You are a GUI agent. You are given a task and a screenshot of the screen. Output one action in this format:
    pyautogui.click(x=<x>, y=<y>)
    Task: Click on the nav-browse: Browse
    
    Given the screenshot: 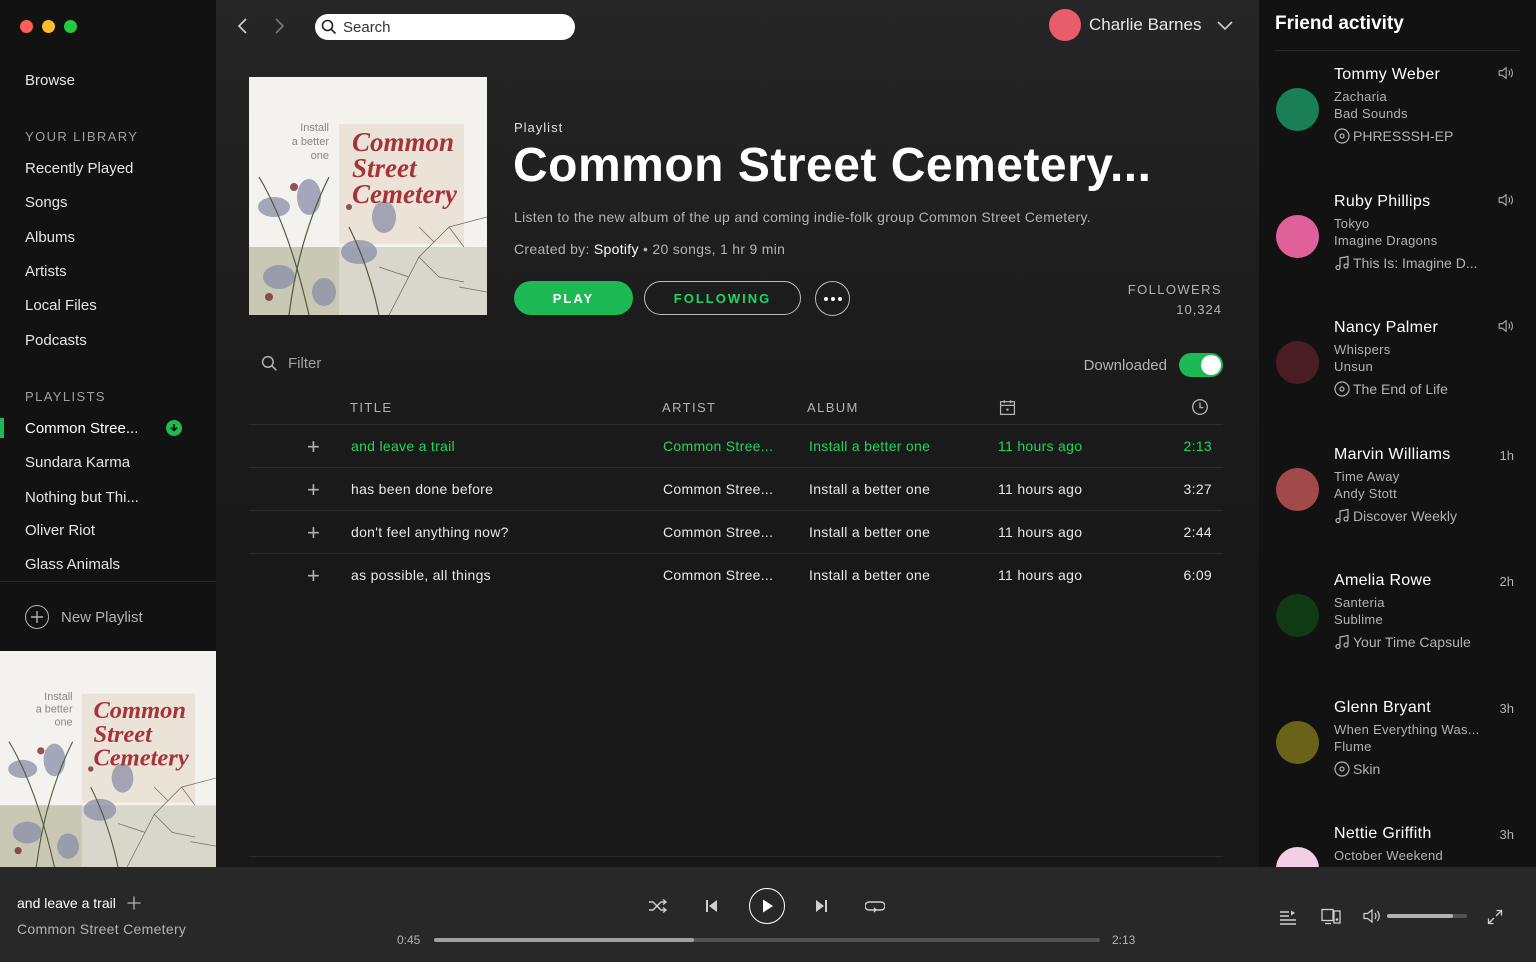 What is the action you would take?
    pyautogui.click(x=50, y=80)
    